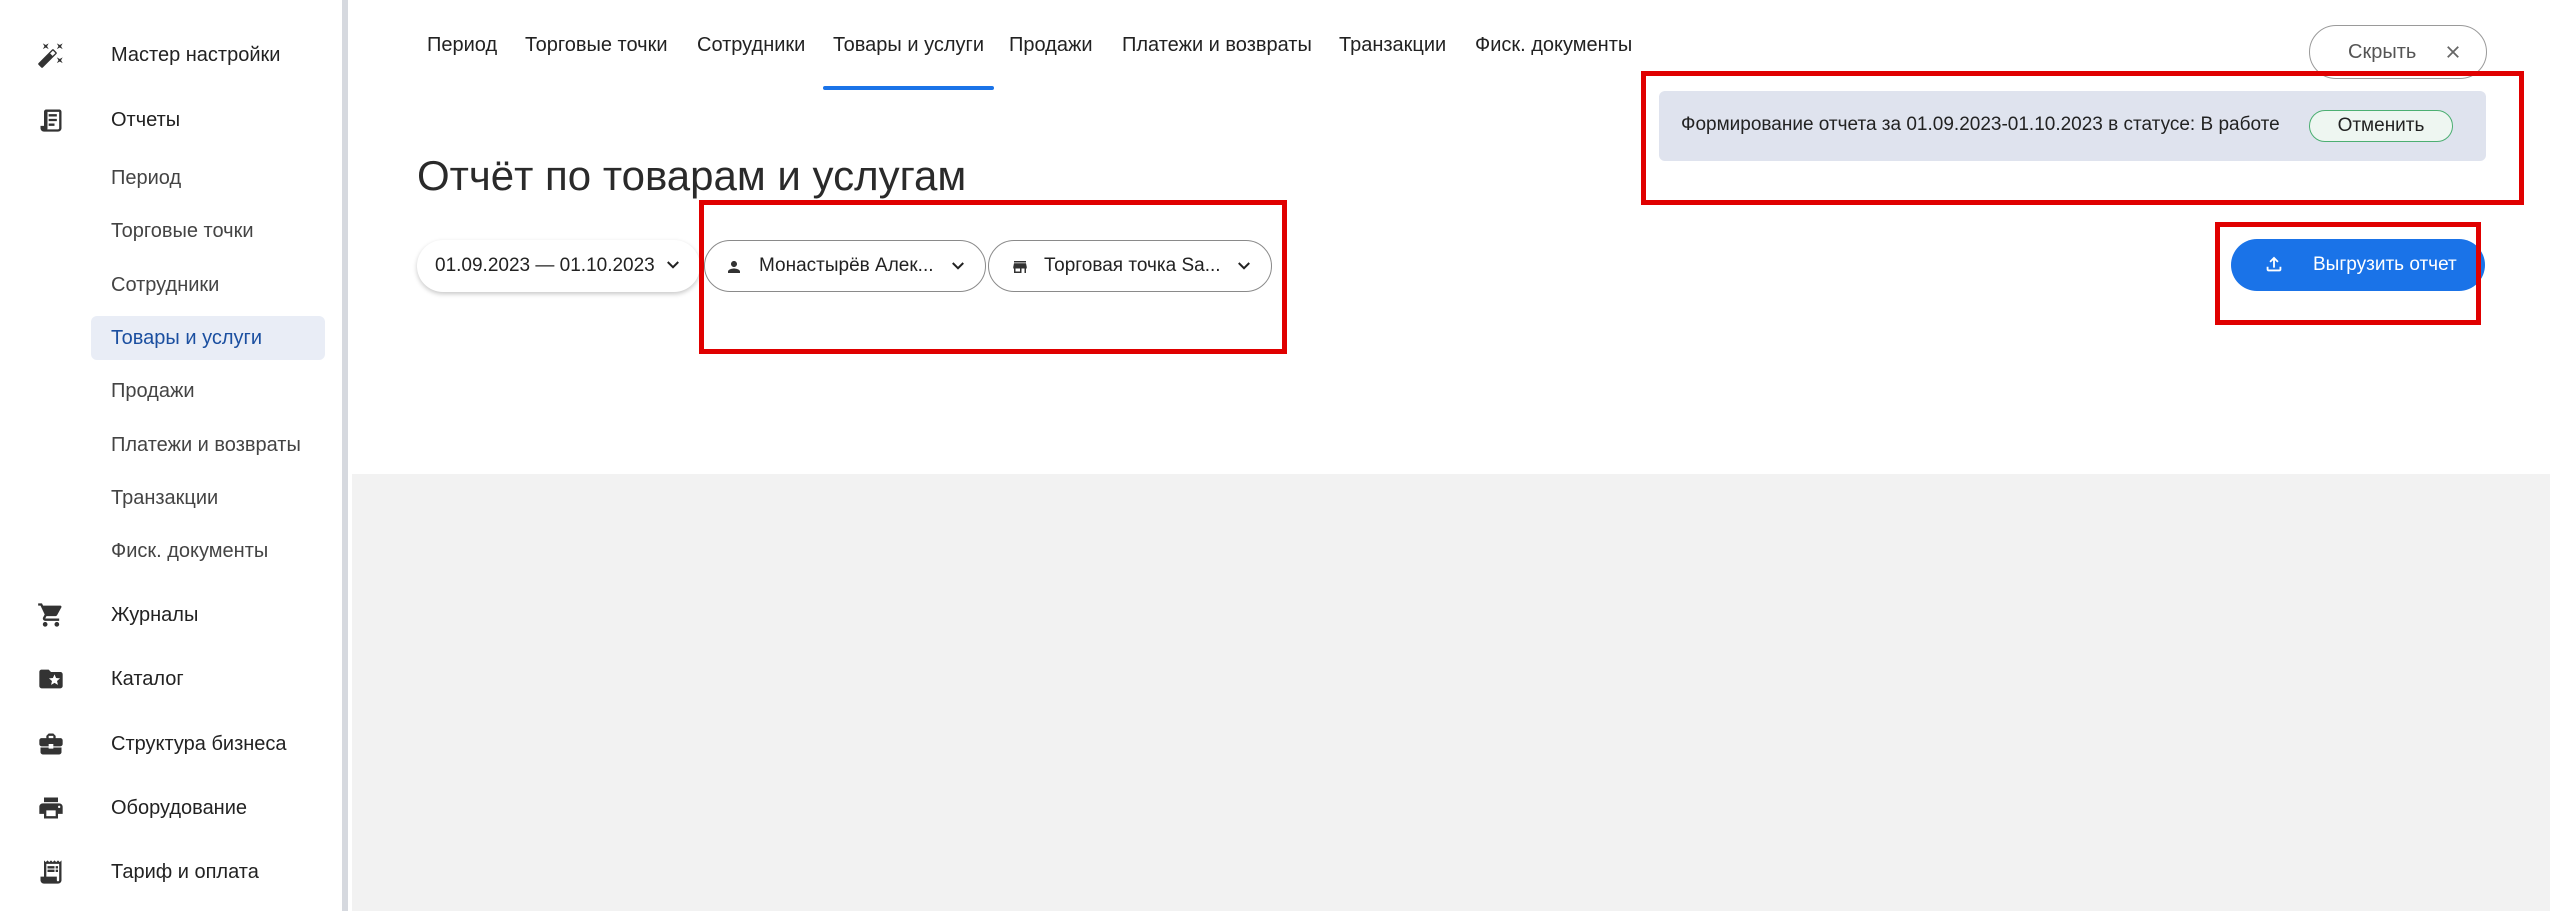 This screenshot has height=911, width=2550. Describe the element at coordinates (2382, 51) in the screenshot. I see `hide-button-label: Скрыть` at that location.